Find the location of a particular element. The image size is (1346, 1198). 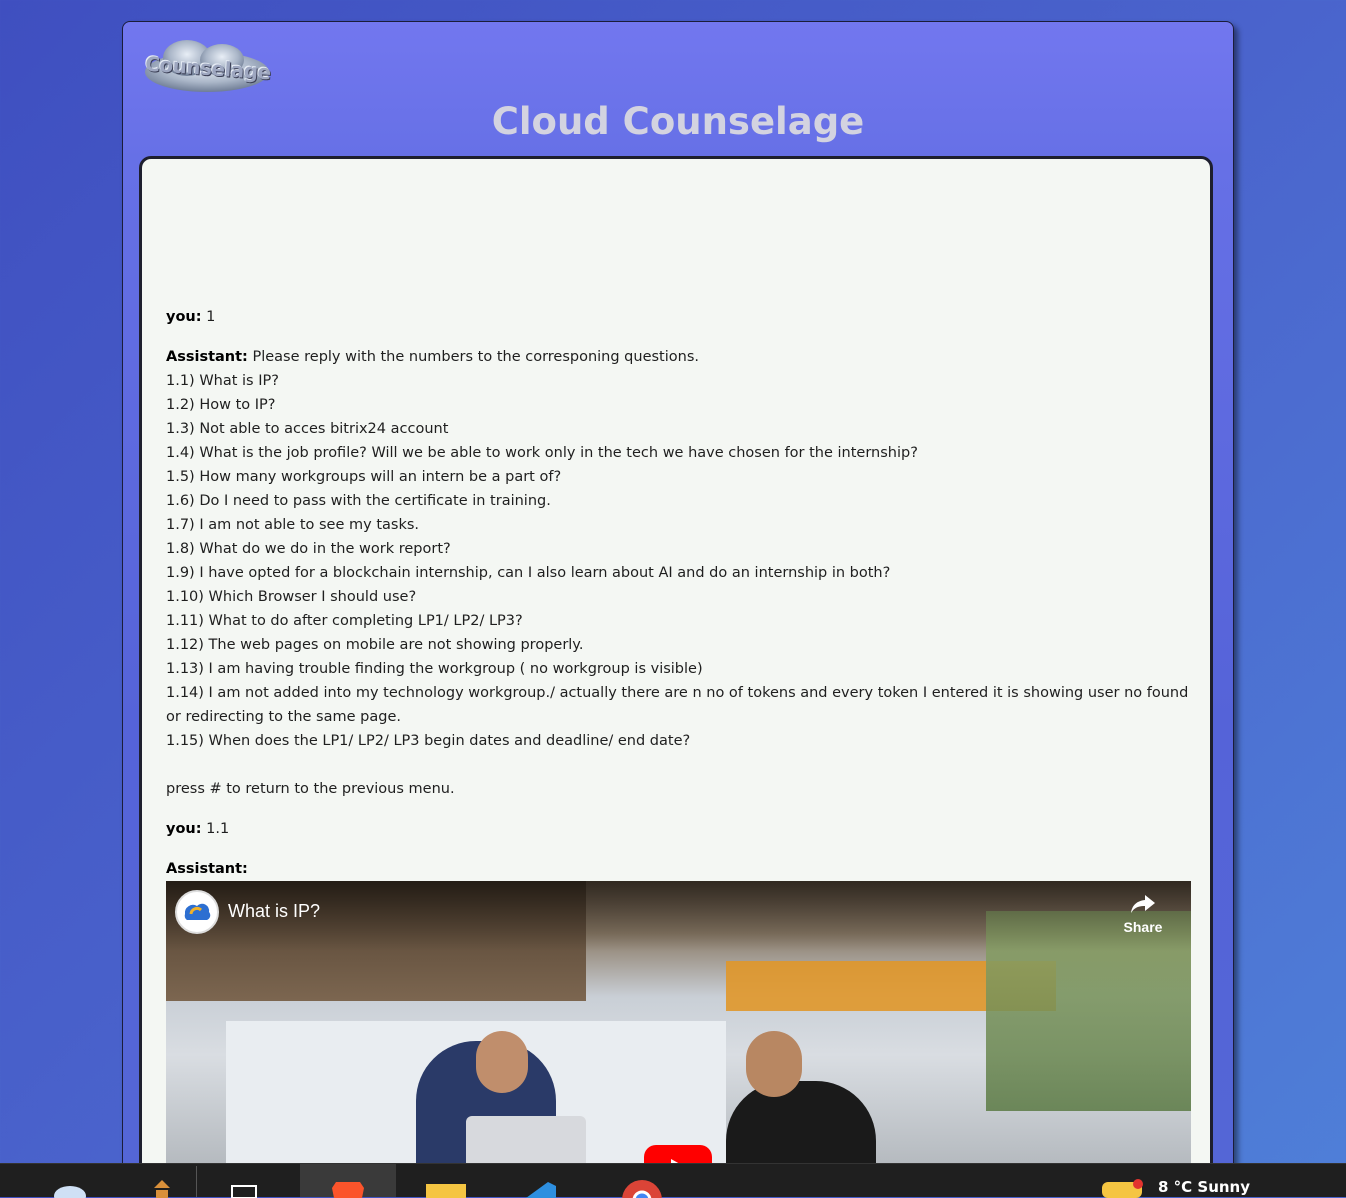

chat-message-user: you: 1 is located at coordinates (679, 317).